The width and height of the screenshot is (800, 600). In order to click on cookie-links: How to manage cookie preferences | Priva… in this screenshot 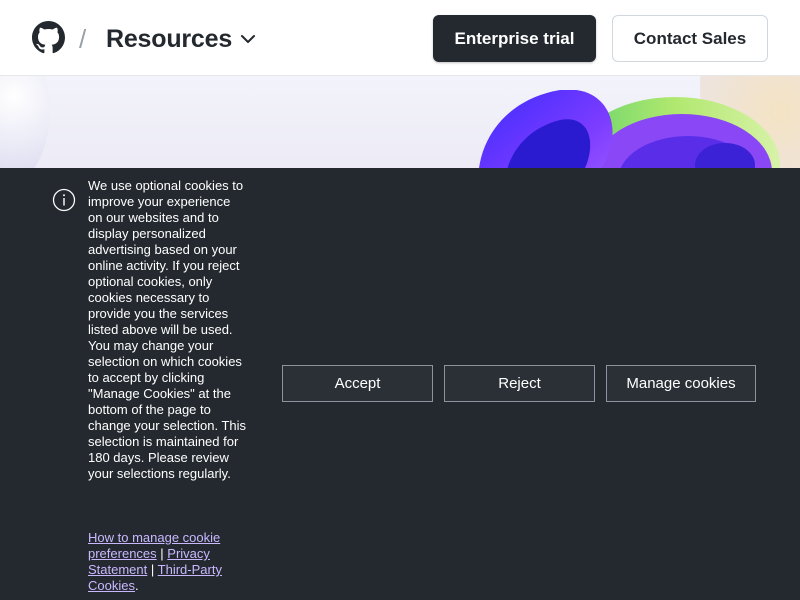, I will do `click(168, 562)`.